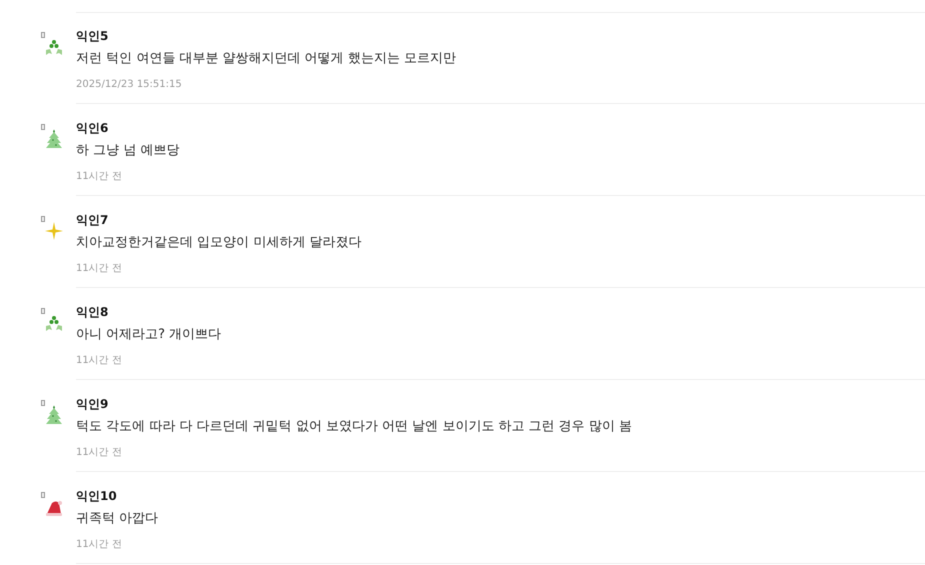  I want to click on comment-text: 턱도 각도에 따라 다 다르던데 귀밑턱 없어 보였다가 어떤 날엔 보이기도 하고 그런 경우 많이 봄, so click(354, 427).